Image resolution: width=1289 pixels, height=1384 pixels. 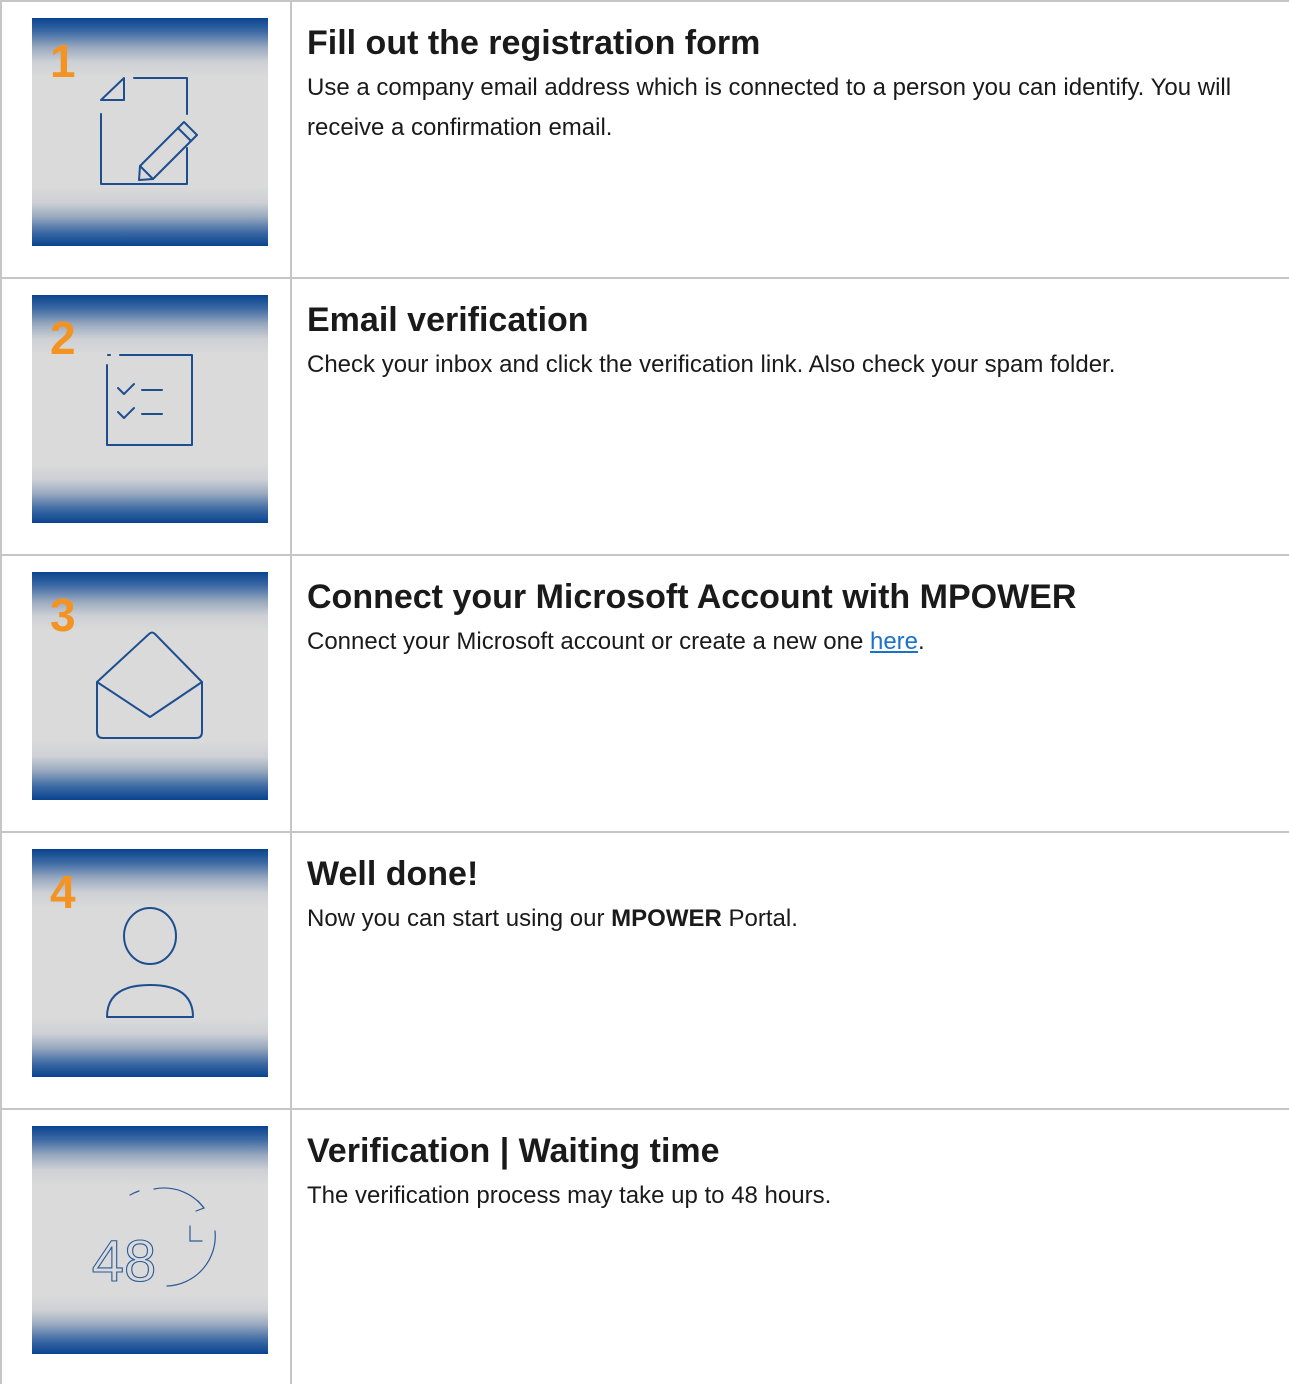 What do you see at coordinates (921, 641) in the screenshot?
I see `step-description-end: .` at bounding box center [921, 641].